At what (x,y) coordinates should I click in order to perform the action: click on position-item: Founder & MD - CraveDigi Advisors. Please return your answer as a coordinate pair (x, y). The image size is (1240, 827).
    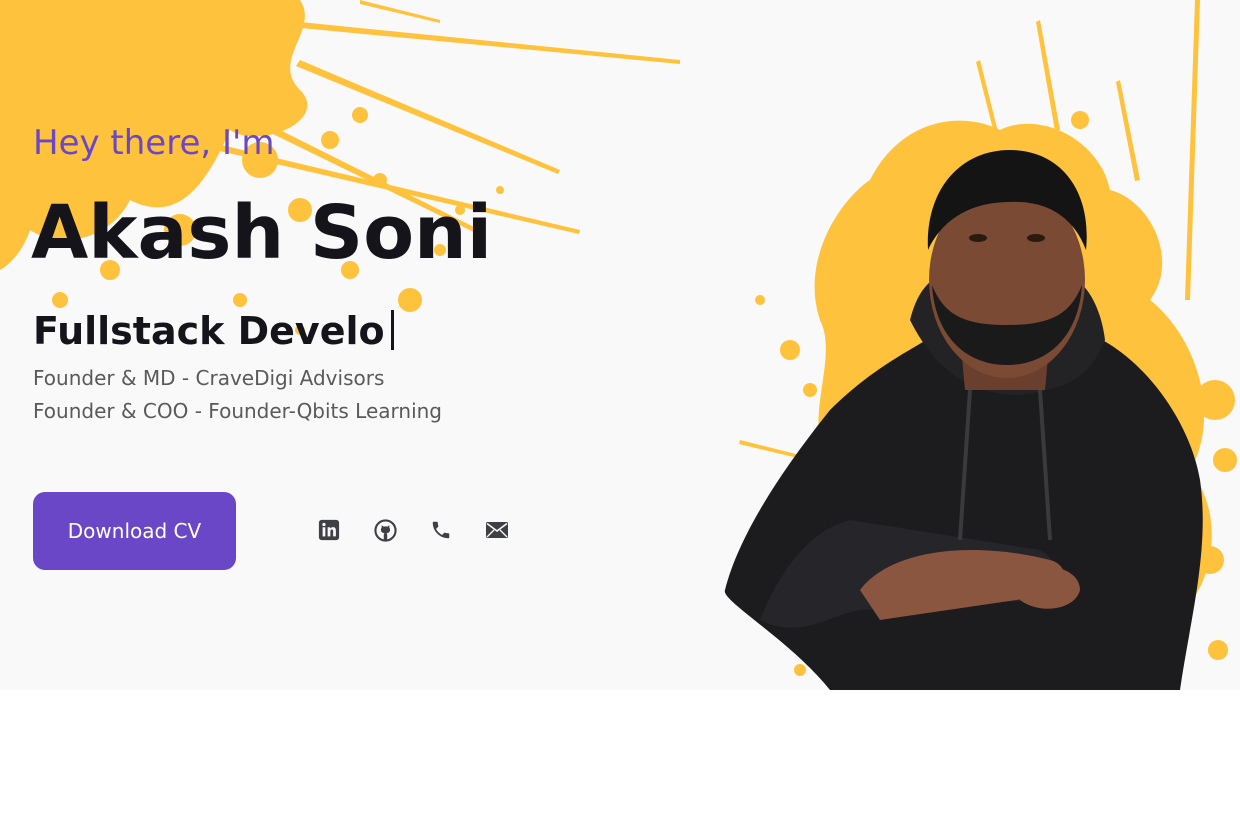
    Looking at the image, I should click on (209, 378).